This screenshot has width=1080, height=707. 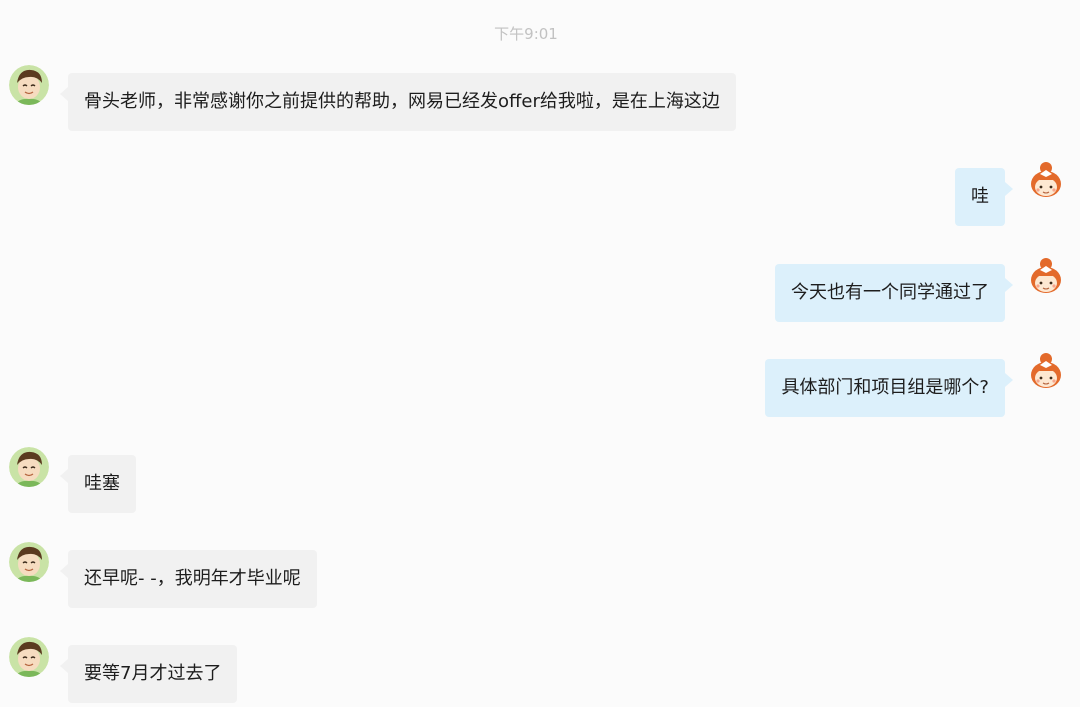 I want to click on message-bubble: 今天也有一个同学通过了, so click(x=894, y=293).